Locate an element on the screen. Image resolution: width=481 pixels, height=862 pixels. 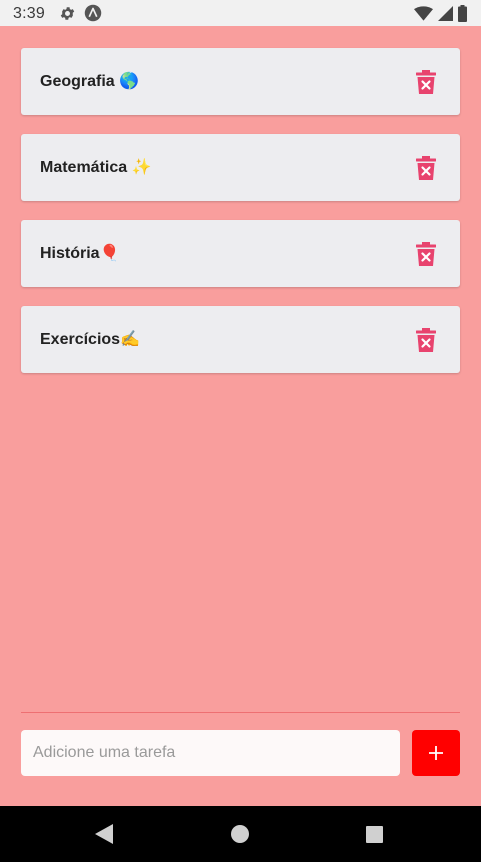
writing-hand-emoji: ✍️ is located at coordinates (130, 339).